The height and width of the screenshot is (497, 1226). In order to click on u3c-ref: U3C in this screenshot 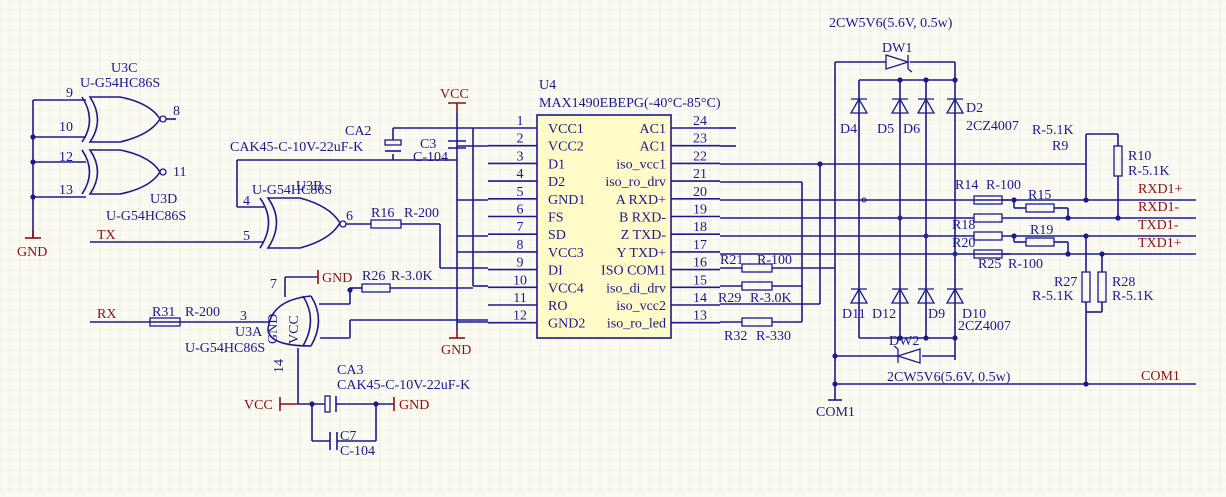, I will do `click(124, 68)`.